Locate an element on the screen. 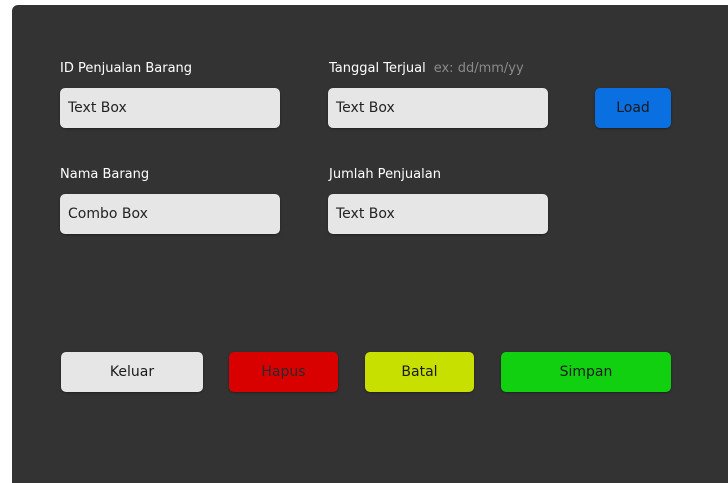 The image size is (728, 483). tanggal-terjual-input-text: Text Box is located at coordinates (365, 108).